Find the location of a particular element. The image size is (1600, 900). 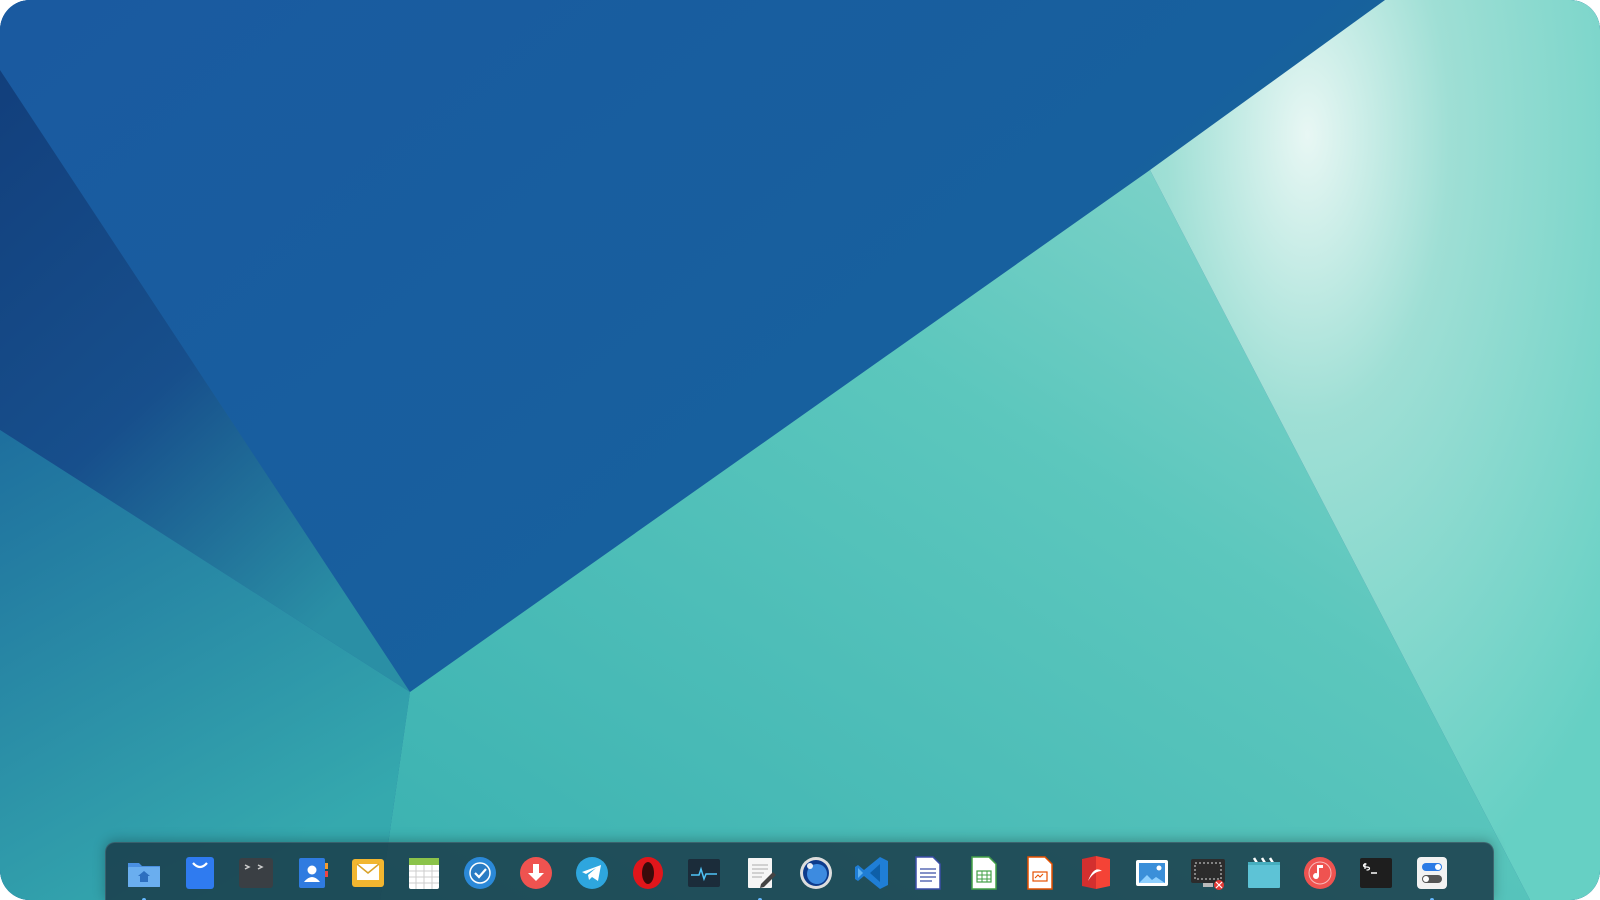

dock is located at coordinates (799, 871).